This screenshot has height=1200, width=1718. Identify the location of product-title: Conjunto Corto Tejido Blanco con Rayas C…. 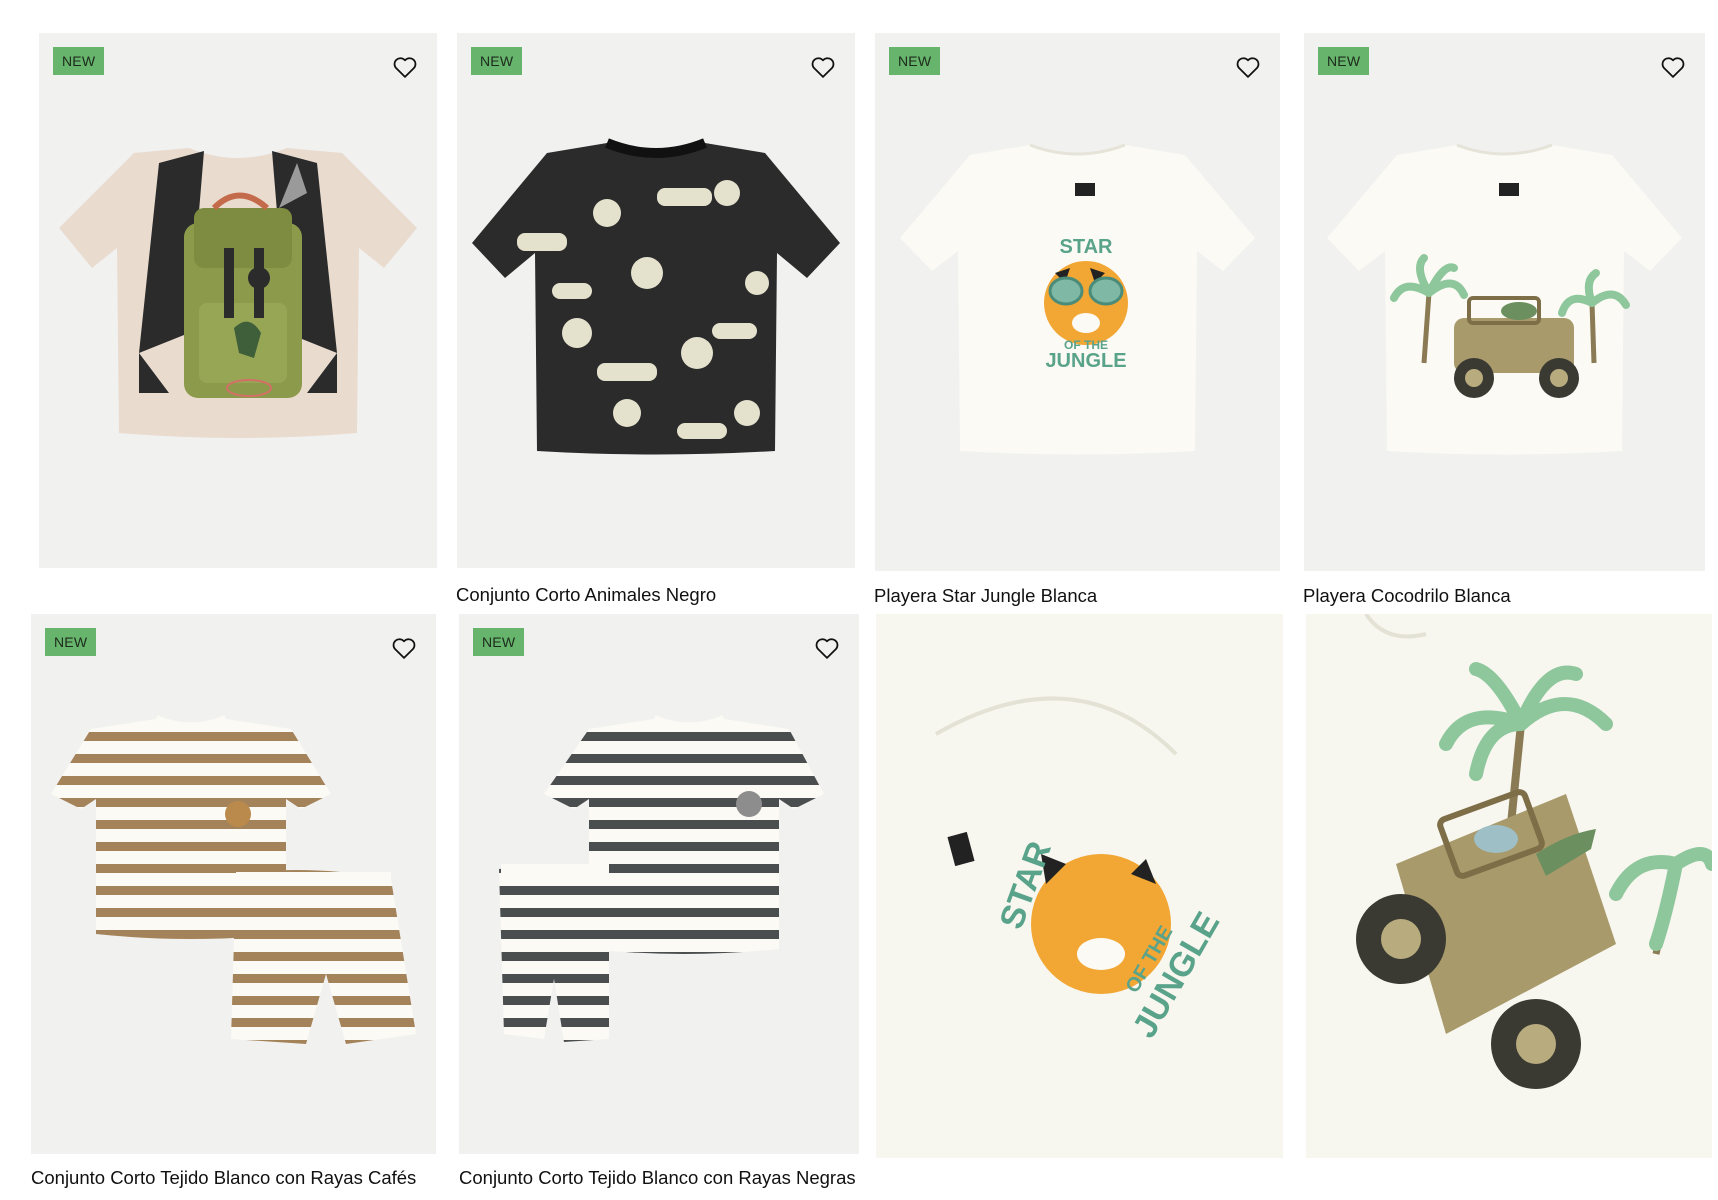
(223, 1178).